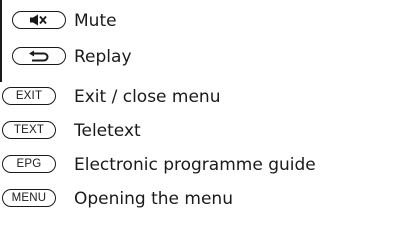 The width and height of the screenshot is (400, 240). I want to click on legend-label-replay: Replay, so click(103, 57).